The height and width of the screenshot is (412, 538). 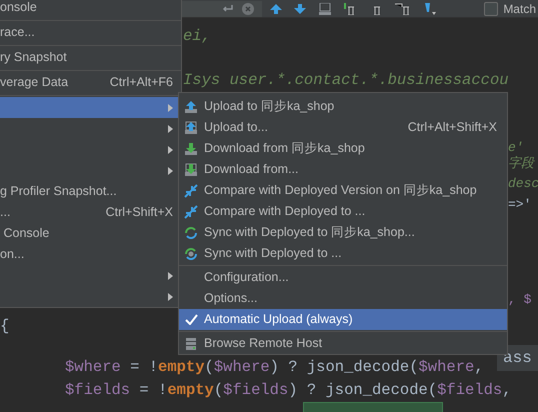 I want to click on code-fragment: 字段, so click(x=521, y=164).